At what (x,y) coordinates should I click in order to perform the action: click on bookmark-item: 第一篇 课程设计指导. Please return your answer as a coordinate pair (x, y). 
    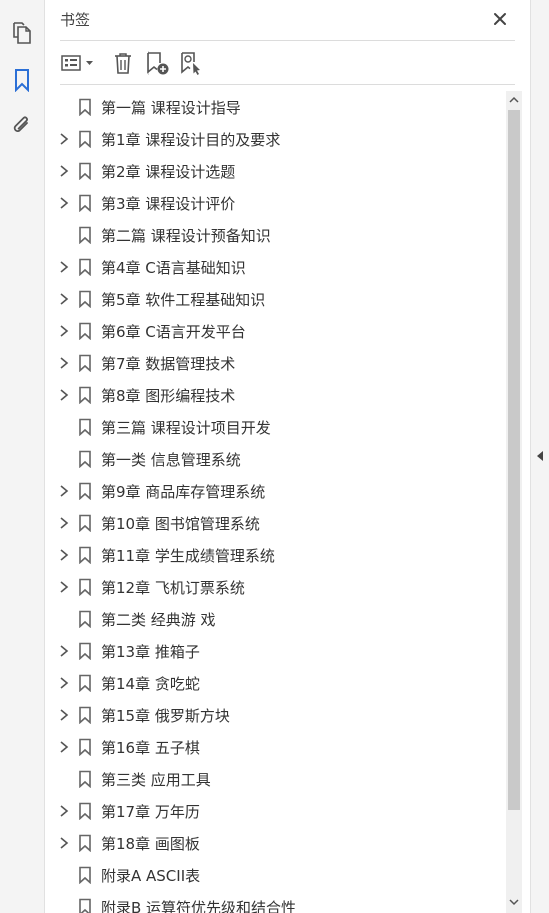
    Looking at the image, I should click on (275, 107).